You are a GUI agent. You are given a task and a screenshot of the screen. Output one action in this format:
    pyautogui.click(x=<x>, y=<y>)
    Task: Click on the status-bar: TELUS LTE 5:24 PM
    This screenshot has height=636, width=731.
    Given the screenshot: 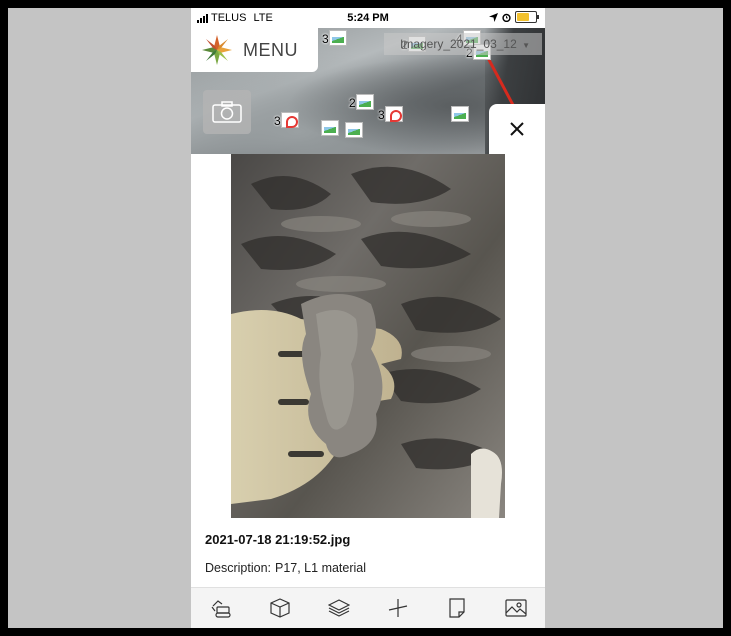 What is the action you would take?
    pyautogui.click(x=368, y=18)
    